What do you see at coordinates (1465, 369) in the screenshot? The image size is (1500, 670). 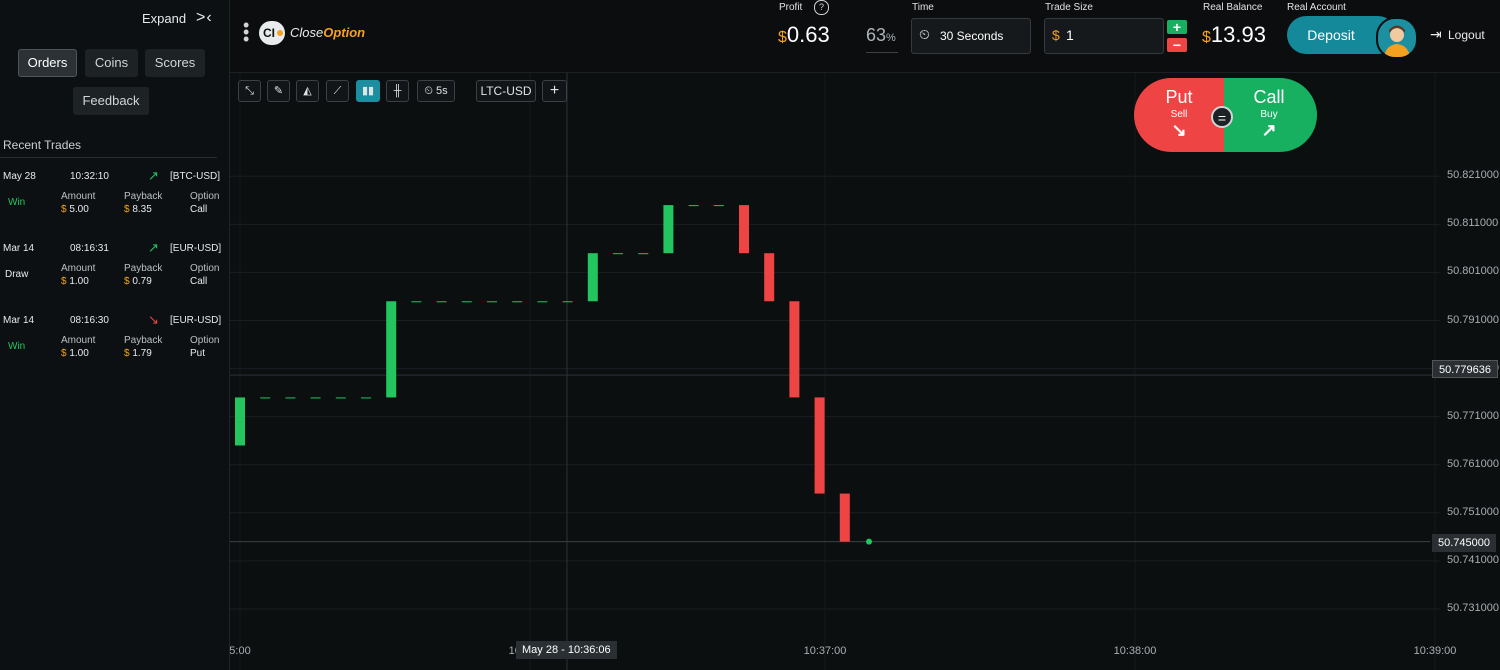 I see `crosshair-price-tag: 50.779636` at bounding box center [1465, 369].